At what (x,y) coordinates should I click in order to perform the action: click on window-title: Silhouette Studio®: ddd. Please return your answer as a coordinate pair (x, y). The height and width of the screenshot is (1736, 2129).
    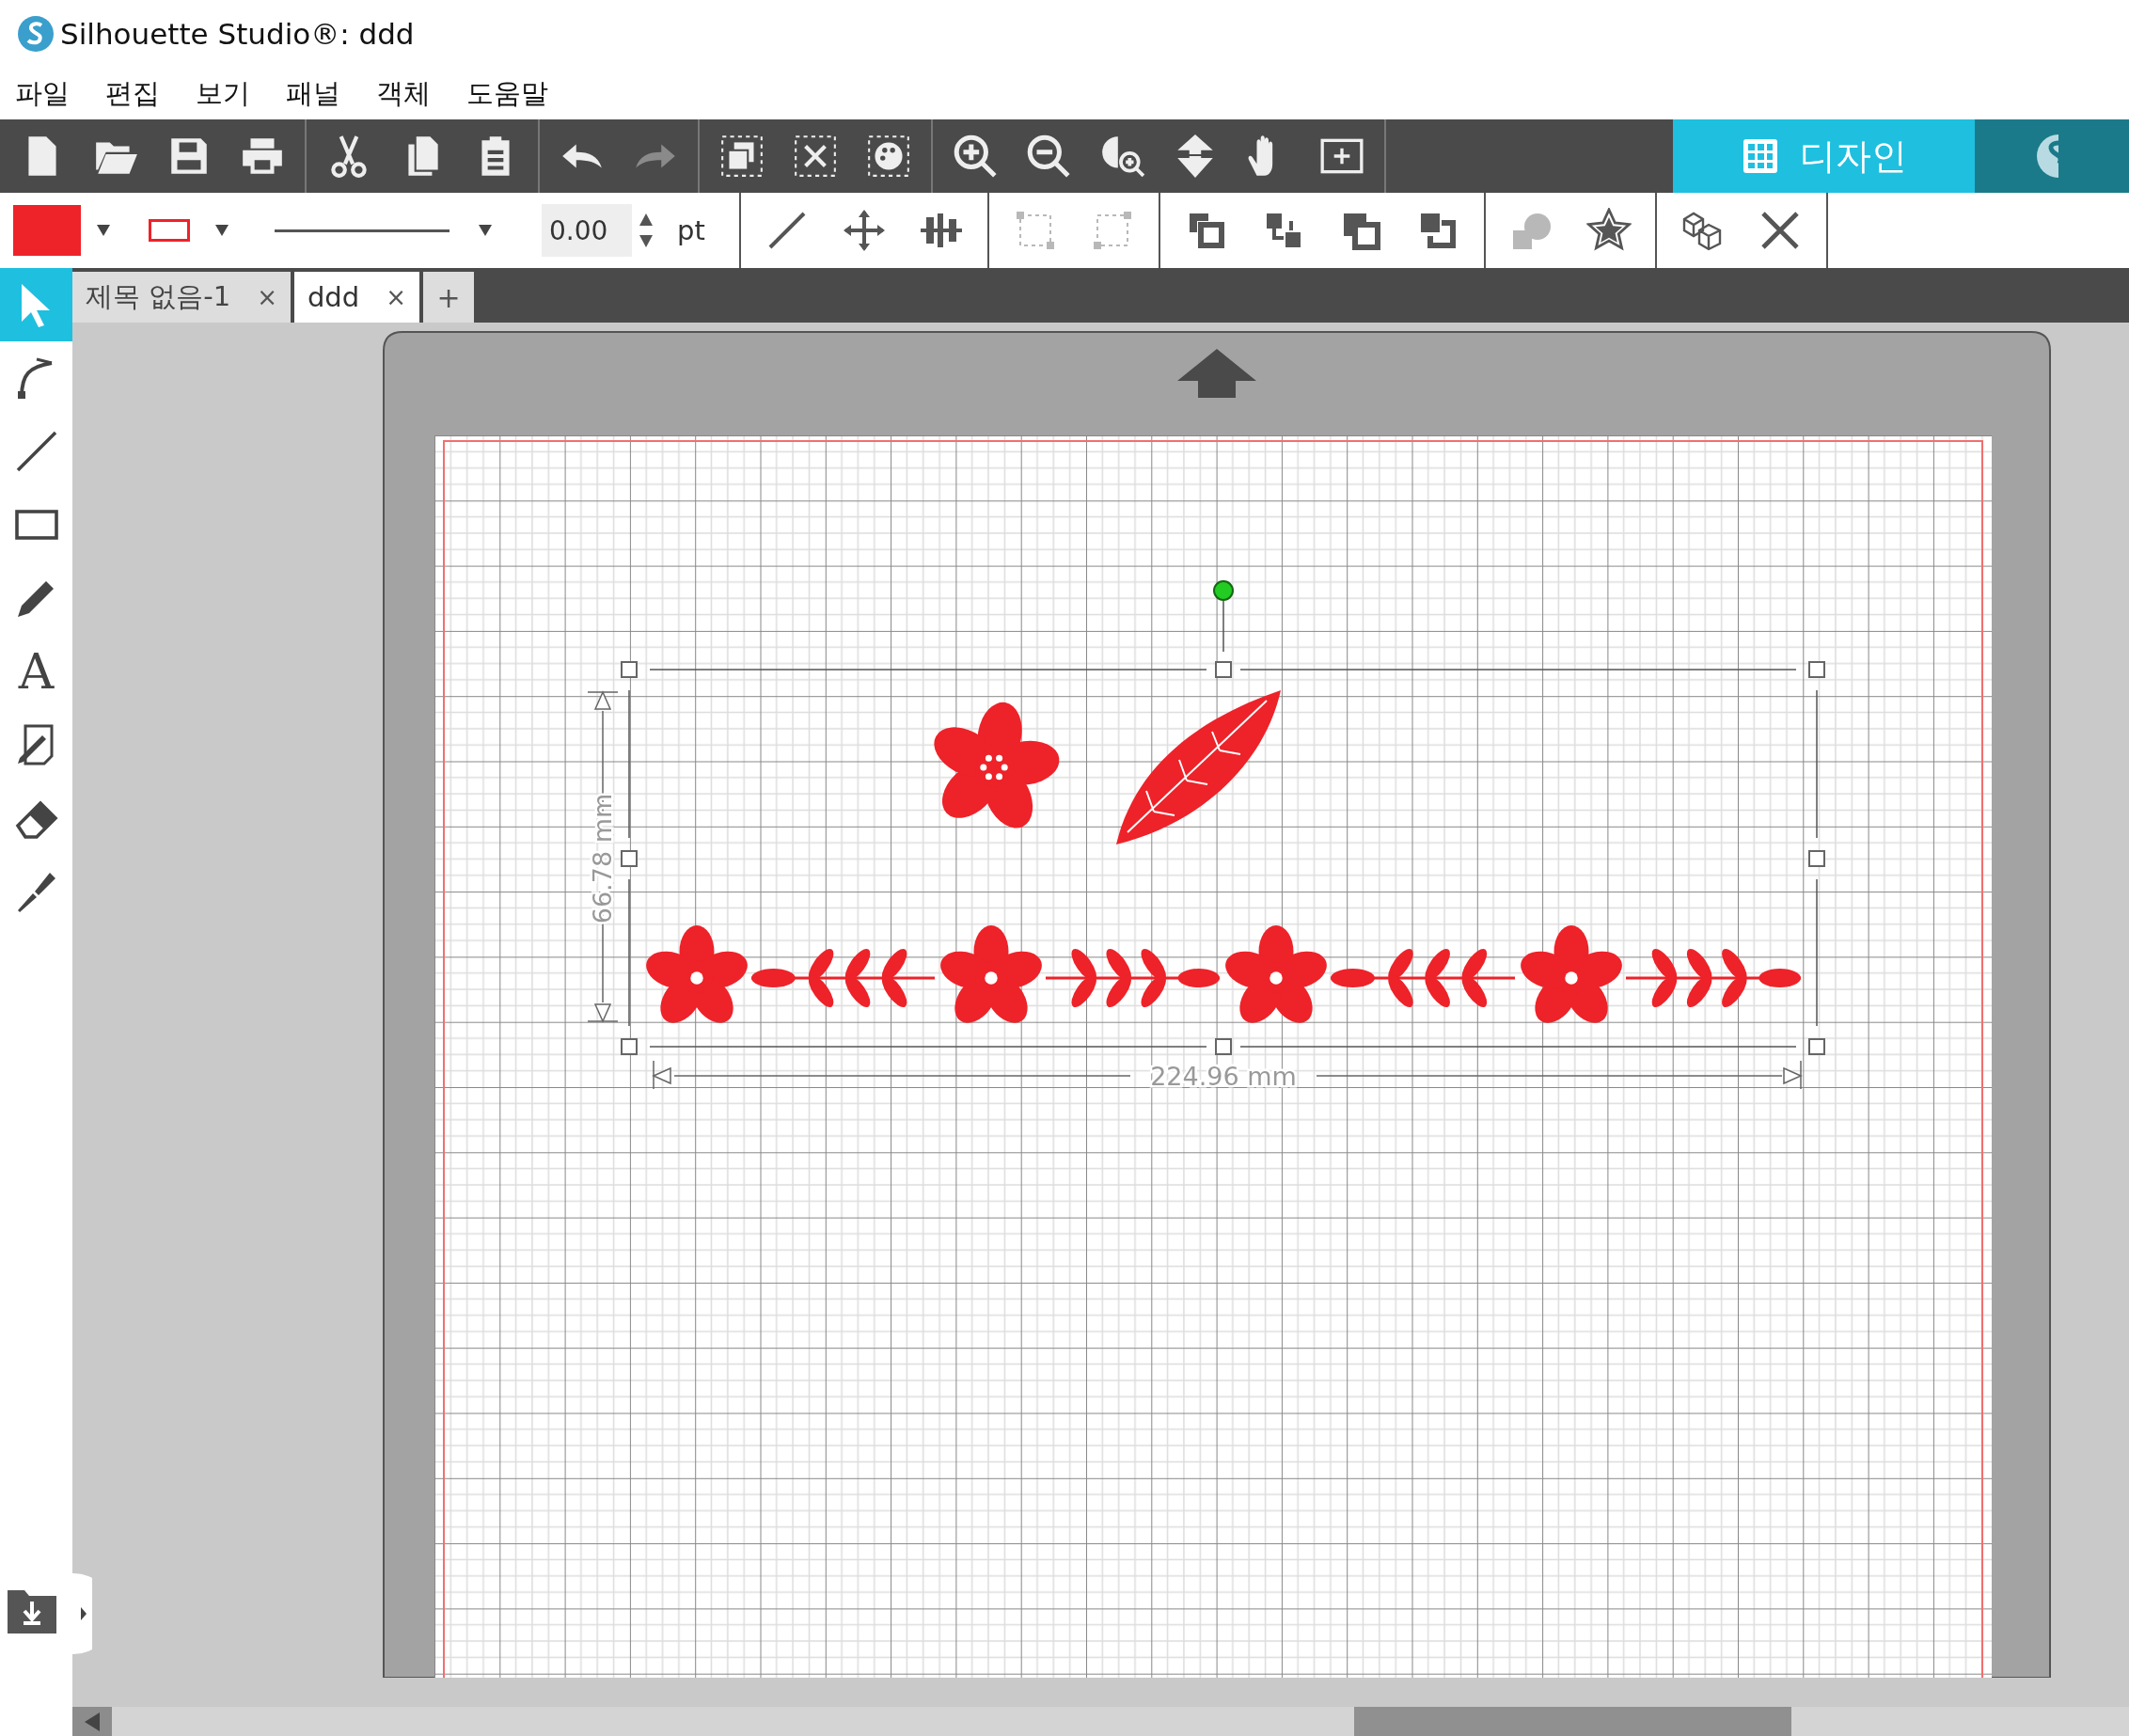
    Looking at the image, I should click on (237, 34).